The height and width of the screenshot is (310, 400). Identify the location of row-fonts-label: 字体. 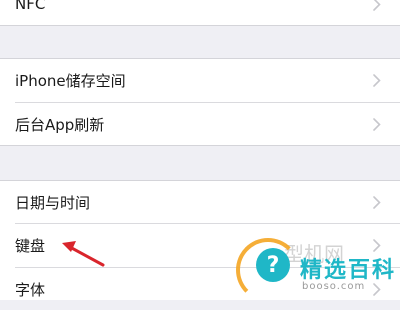
(30, 289).